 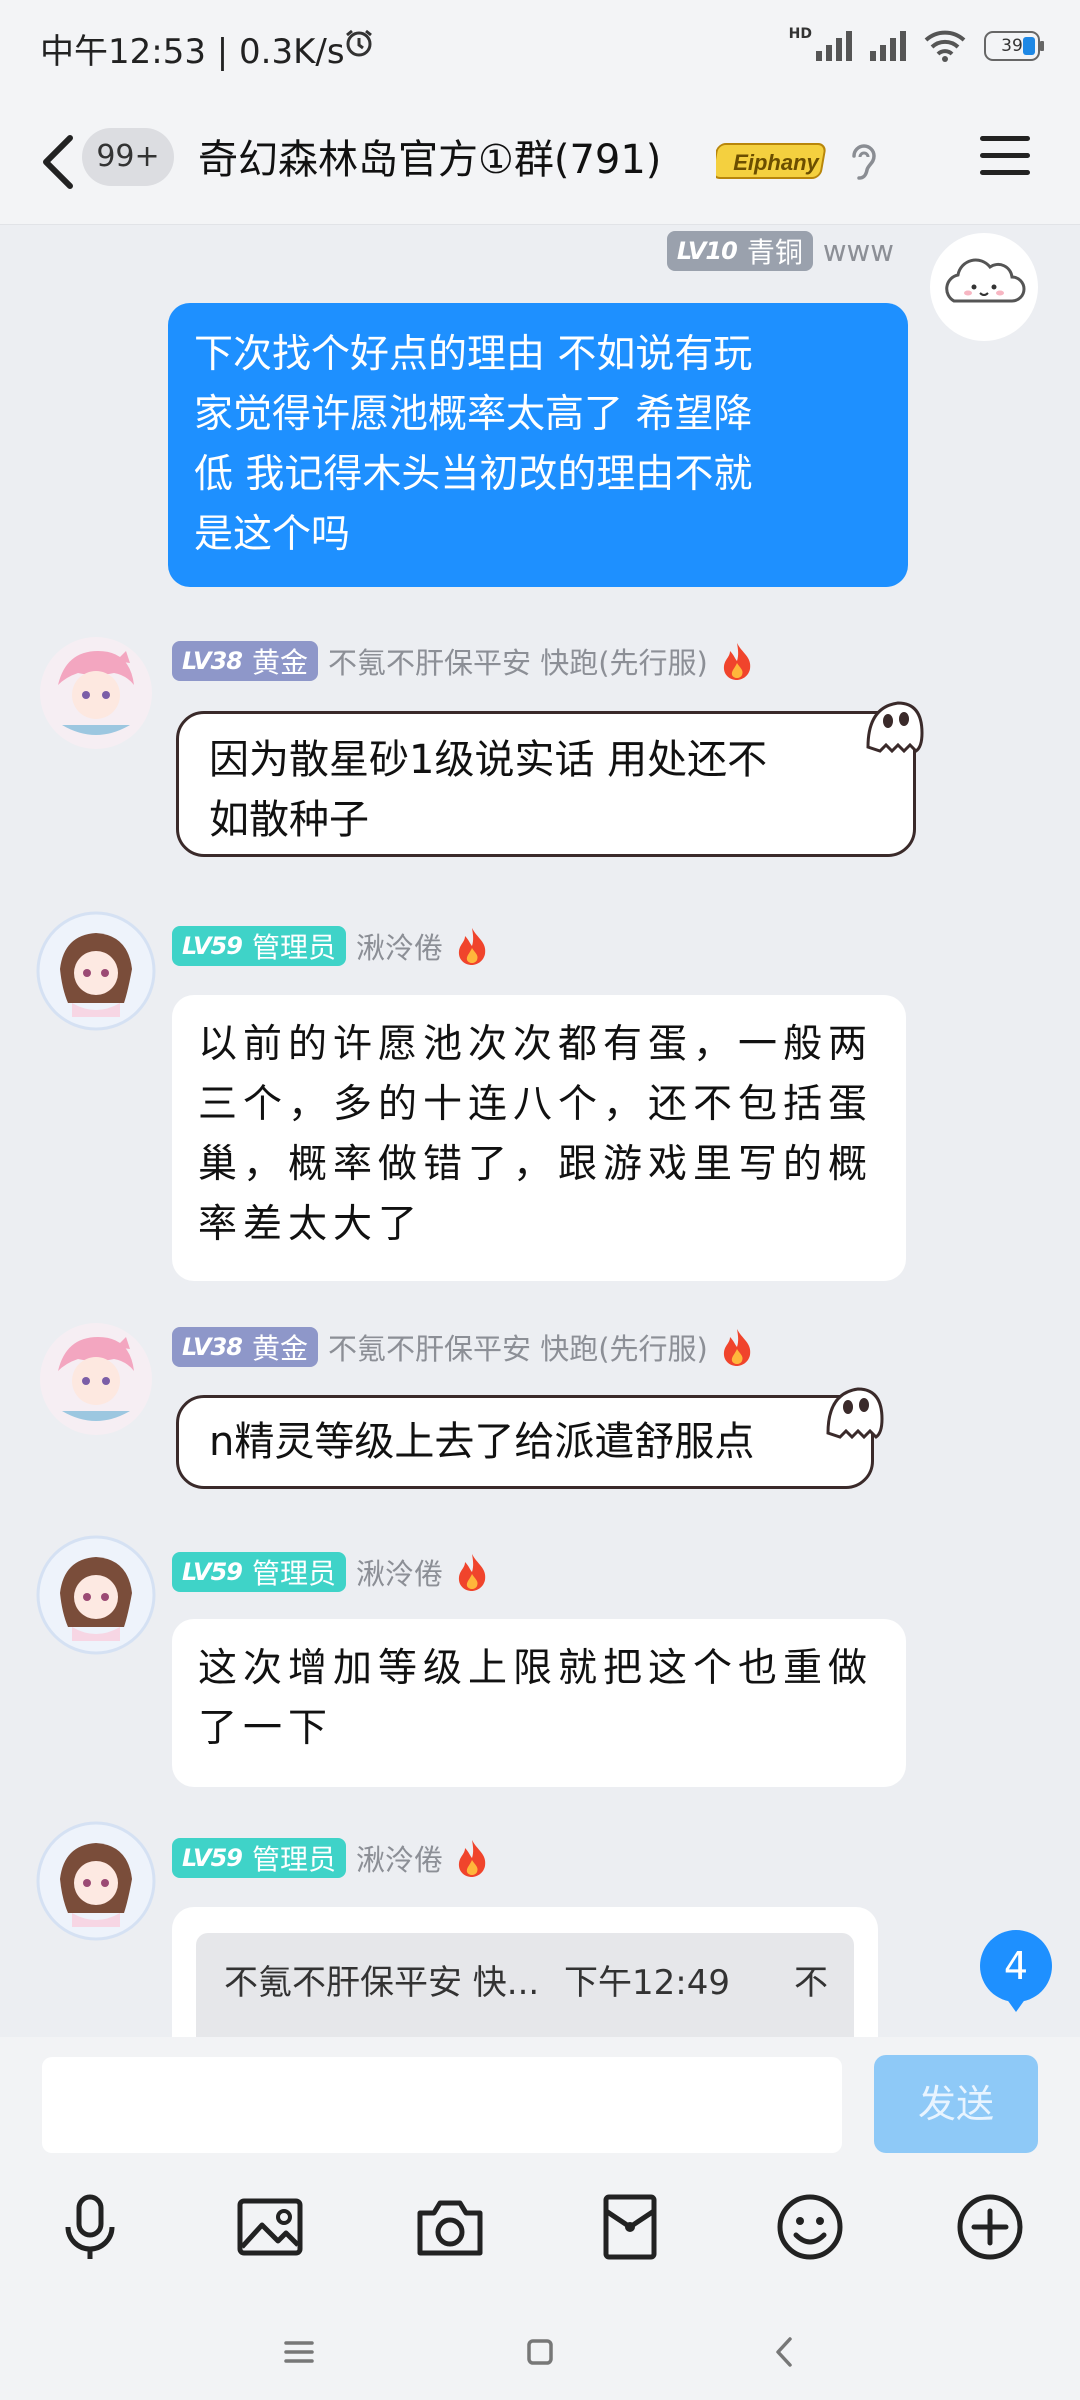 I want to click on eiphany-badge: Eiphany, so click(x=771, y=161).